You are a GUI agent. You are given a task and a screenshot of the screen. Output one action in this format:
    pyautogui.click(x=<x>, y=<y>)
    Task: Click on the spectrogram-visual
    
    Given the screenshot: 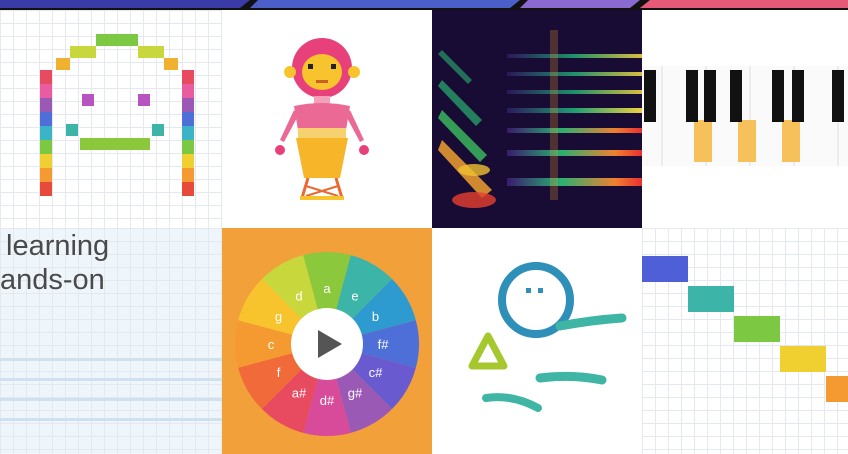 What is the action you would take?
    pyautogui.click(x=537, y=119)
    